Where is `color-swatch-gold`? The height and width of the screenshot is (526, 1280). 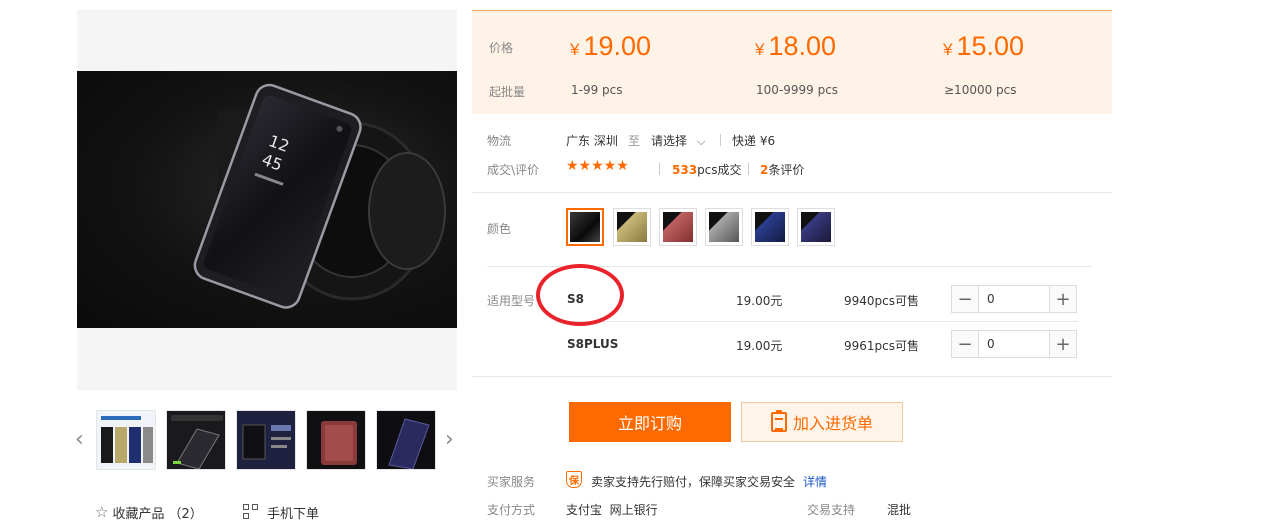
color-swatch-gold is located at coordinates (632, 227).